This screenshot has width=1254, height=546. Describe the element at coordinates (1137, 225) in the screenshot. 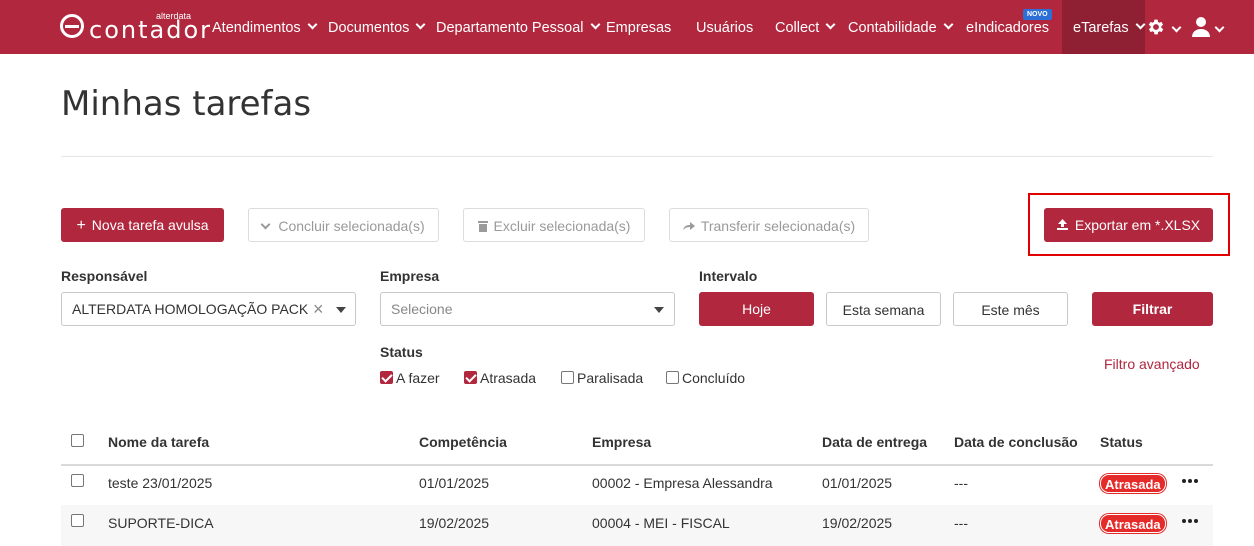

I see `button-label: Exportar em *.XLSX` at that location.